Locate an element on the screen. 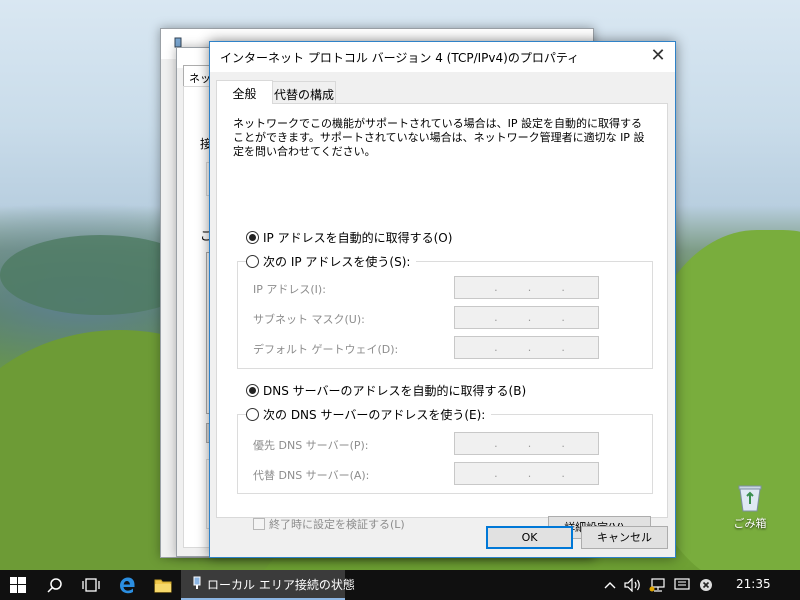  validate-on-exit-label: 終了時に設定を検証する(L) is located at coordinates (337, 524).